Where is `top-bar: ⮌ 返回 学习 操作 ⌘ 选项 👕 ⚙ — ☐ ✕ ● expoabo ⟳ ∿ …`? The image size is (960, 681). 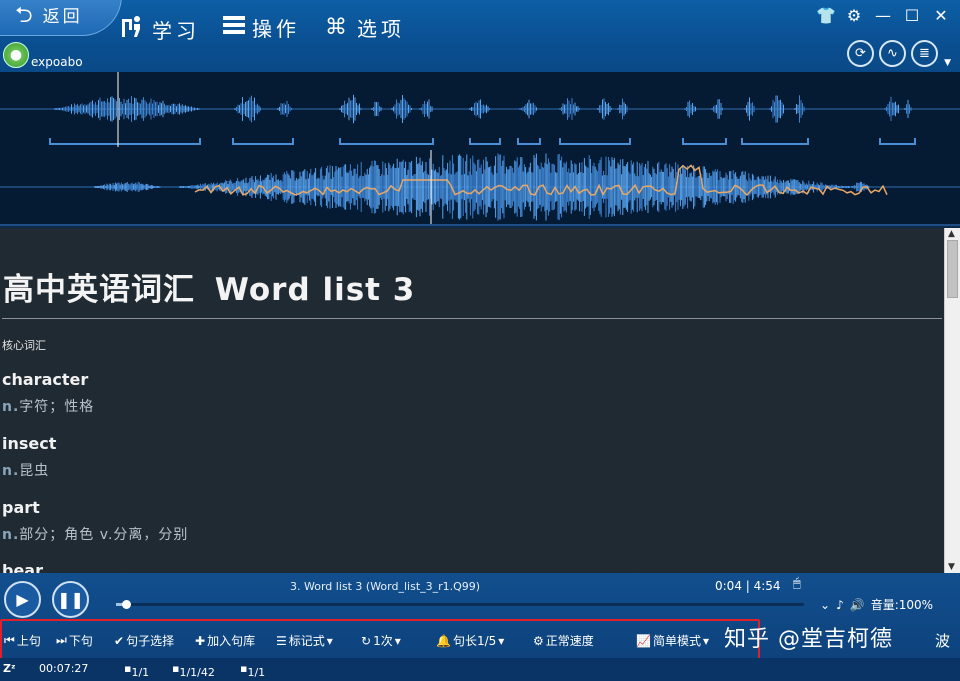 top-bar: ⮌ 返回 学习 操作 ⌘ 选项 👕 ⚙ — ☐ ✕ ● expoabo ⟳ ∿ … is located at coordinates (480, 36).